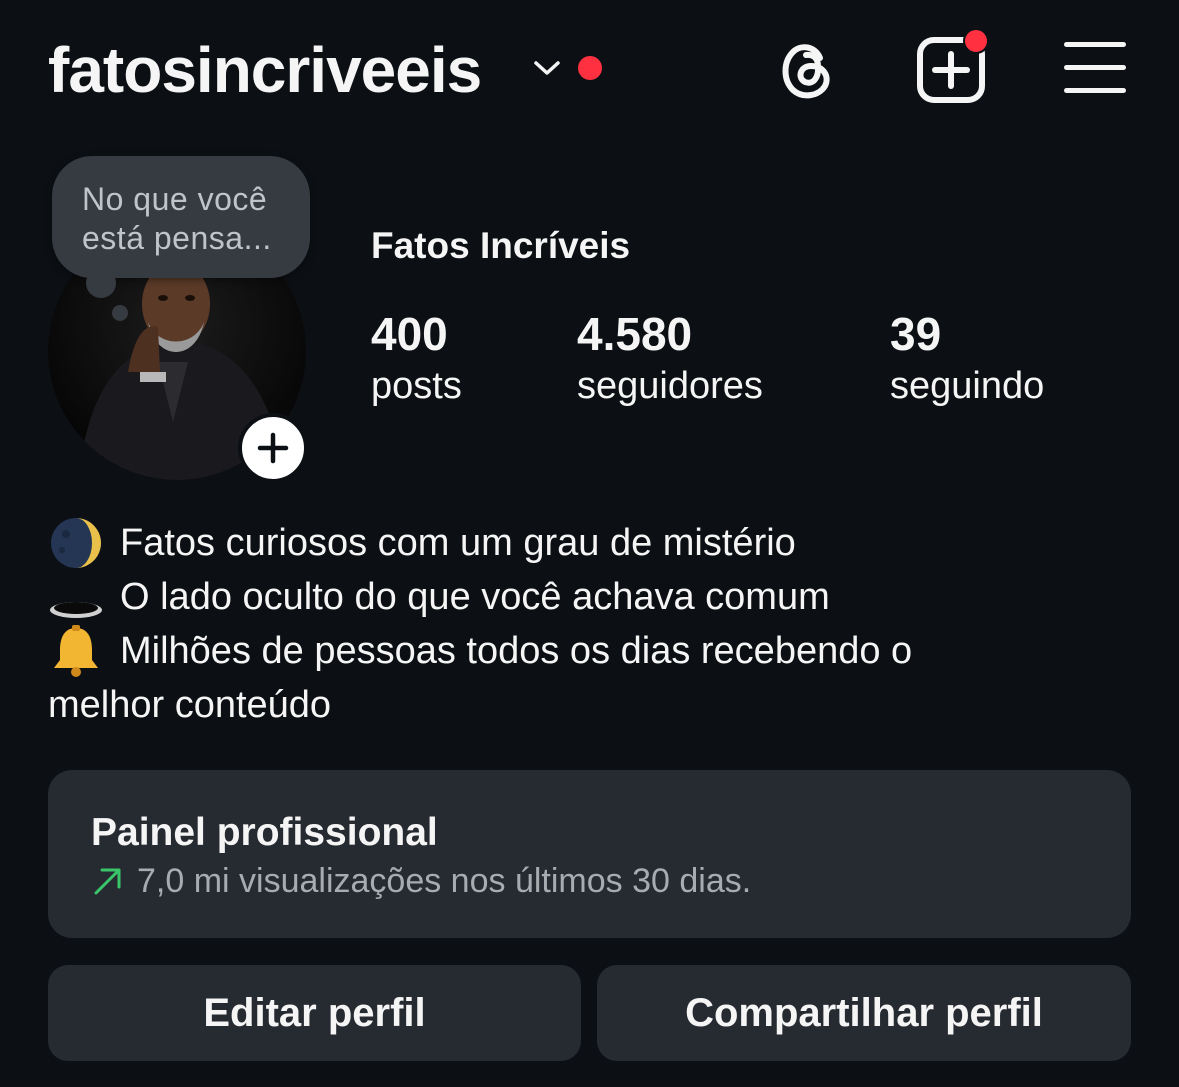 The width and height of the screenshot is (1179, 1087). I want to click on note-tail, so click(101, 283).